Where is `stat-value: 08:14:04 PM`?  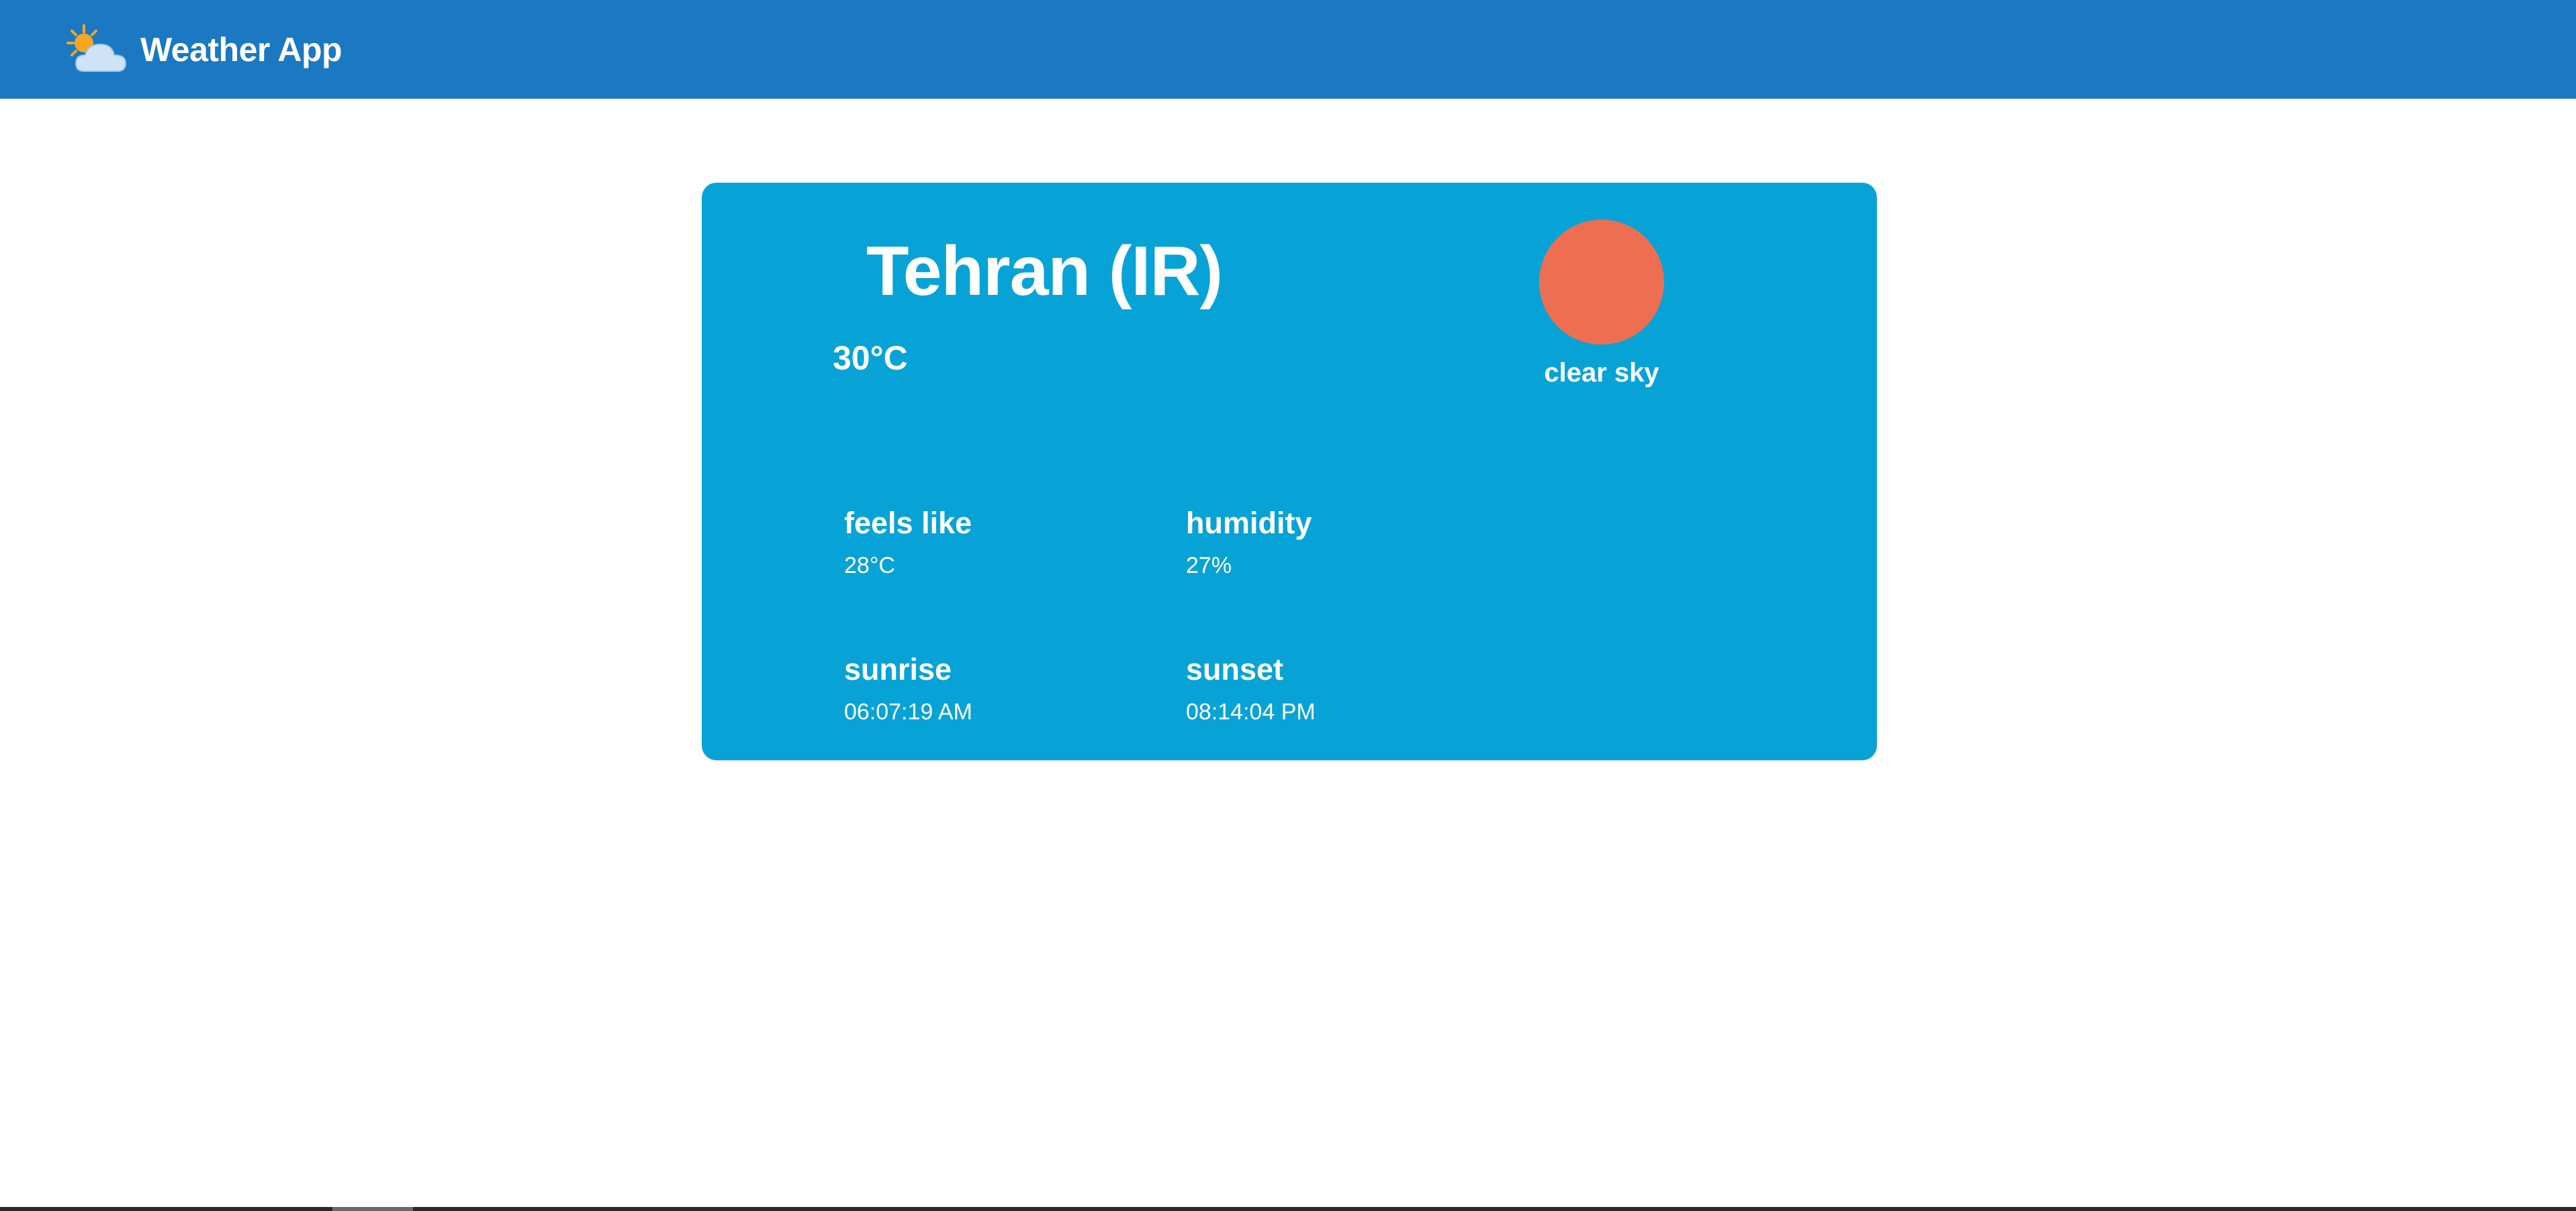
stat-value: 08:14:04 PM is located at coordinates (1251, 712).